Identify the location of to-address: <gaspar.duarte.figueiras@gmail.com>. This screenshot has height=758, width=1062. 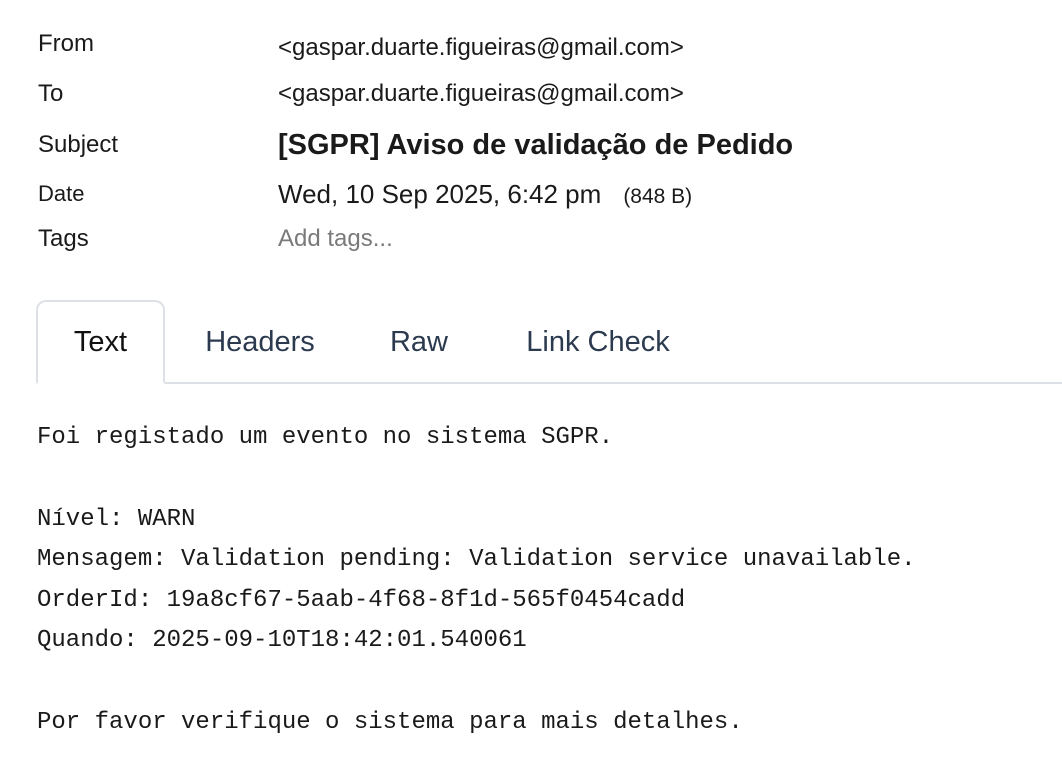
(481, 94).